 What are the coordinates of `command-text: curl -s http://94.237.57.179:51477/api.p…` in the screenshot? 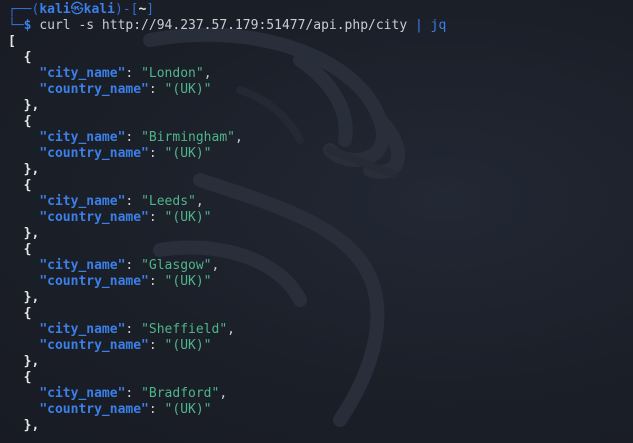 It's located at (223, 25).